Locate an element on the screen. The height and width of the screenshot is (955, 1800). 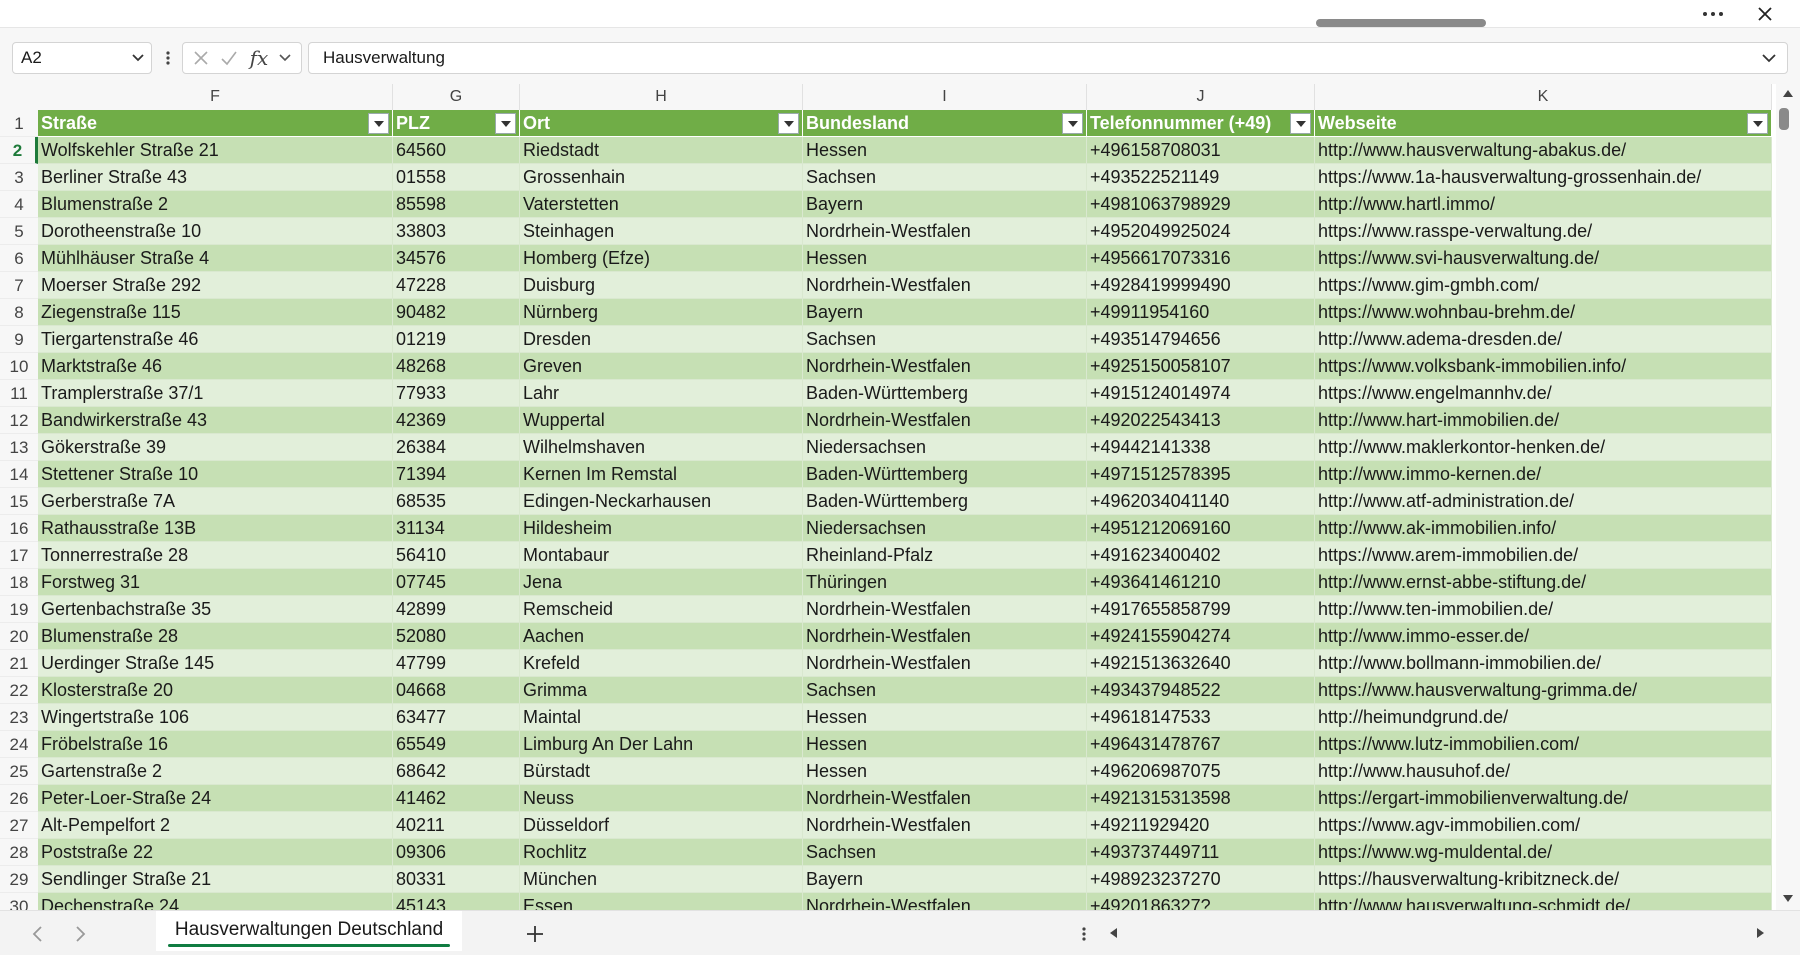
table-cell: Sachsen is located at coordinates (945, 177).